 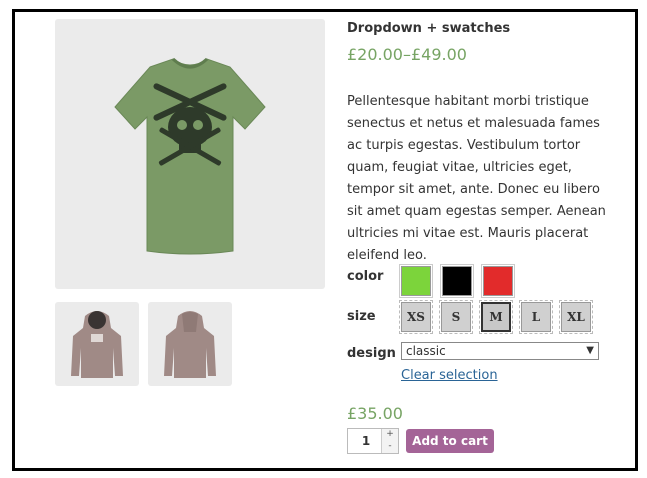 I want to click on tshirt-image, so click(x=190, y=156).